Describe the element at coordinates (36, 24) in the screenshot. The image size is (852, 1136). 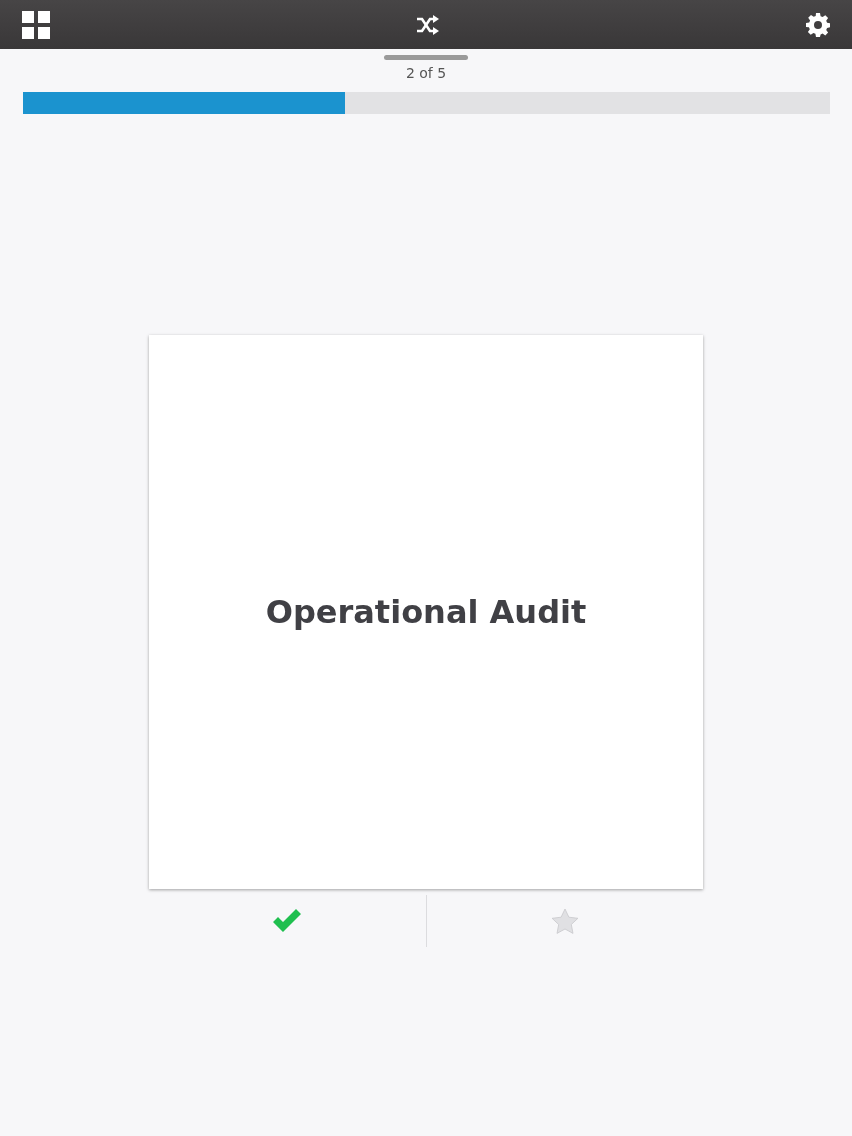
I see `grid-icon` at that location.